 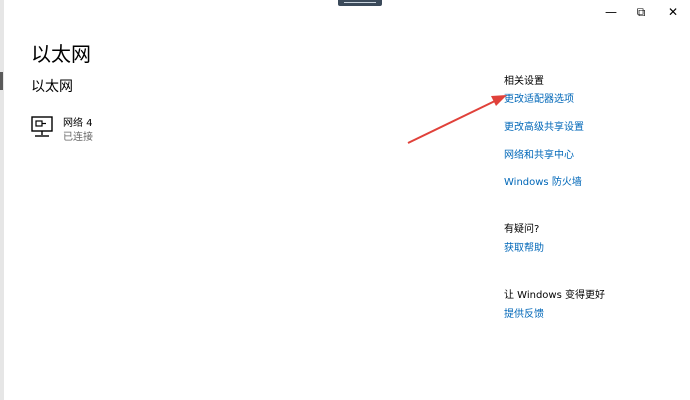 What do you see at coordinates (543, 180) in the screenshot?
I see `windows-firewall-link: Windows 防火墙` at bounding box center [543, 180].